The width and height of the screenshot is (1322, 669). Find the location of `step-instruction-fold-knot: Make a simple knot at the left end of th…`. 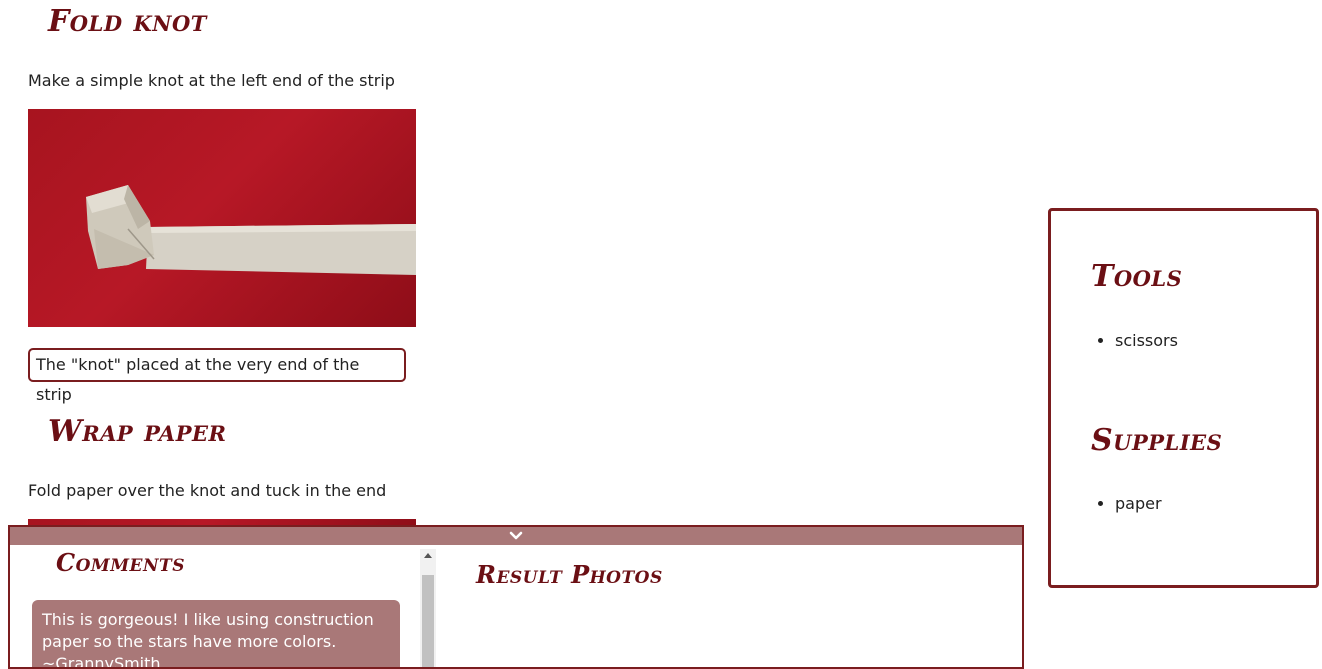

step-instruction-fold-knot: Make a simple knot at the left end of th… is located at coordinates (211, 80).